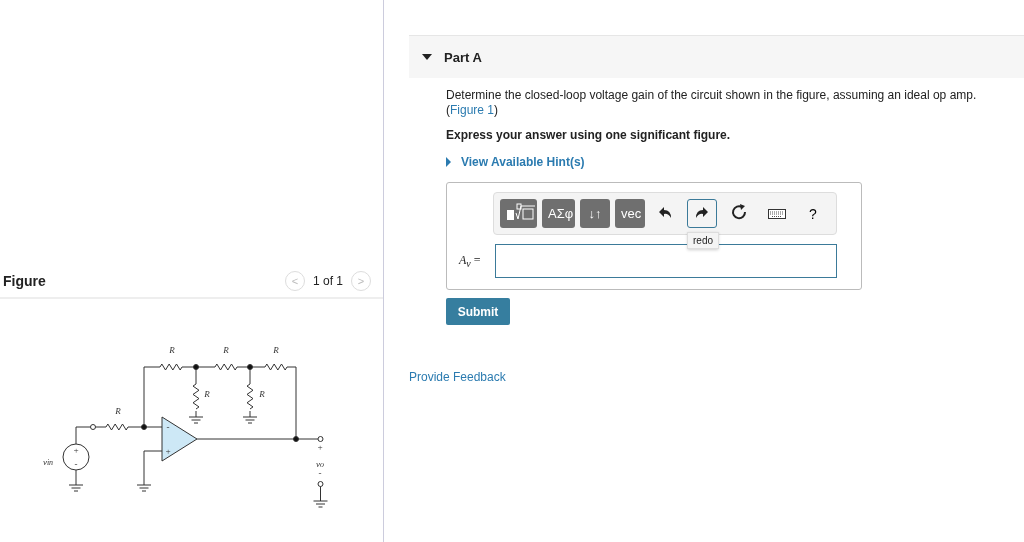 The height and width of the screenshot is (542, 1024). Describe the element at coordinates (589, 135) in the screenshot. I see `instruction-text: Express your answer using one significant figure.` at that location.